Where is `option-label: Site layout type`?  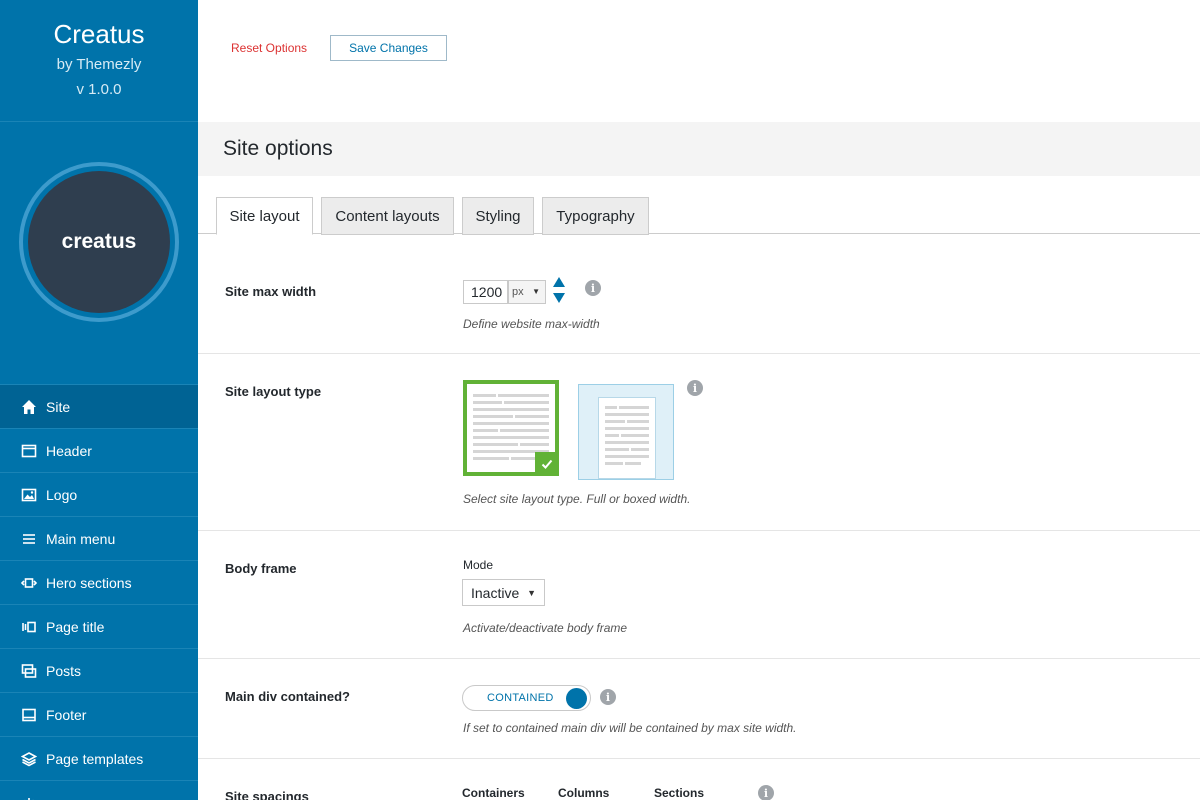
option-label: Site layout type is located at coordinates (273, 391).